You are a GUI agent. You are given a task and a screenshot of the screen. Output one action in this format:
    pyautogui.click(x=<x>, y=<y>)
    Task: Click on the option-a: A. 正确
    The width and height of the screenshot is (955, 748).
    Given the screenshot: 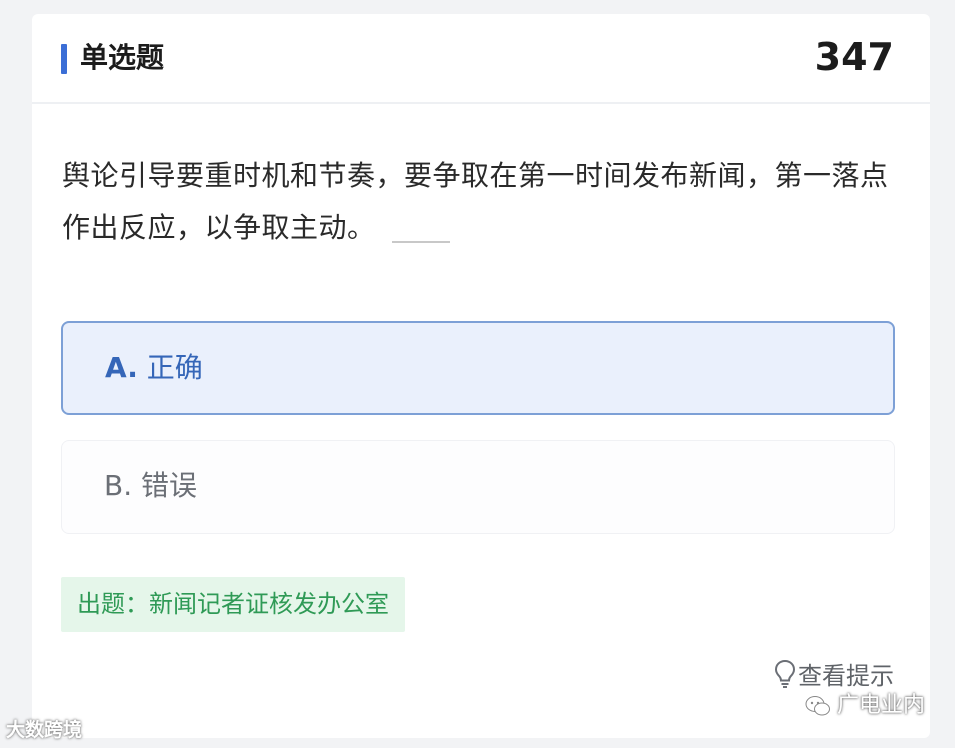 What is the action you would take?
    pyautogui.click(x=478, y=368)
    